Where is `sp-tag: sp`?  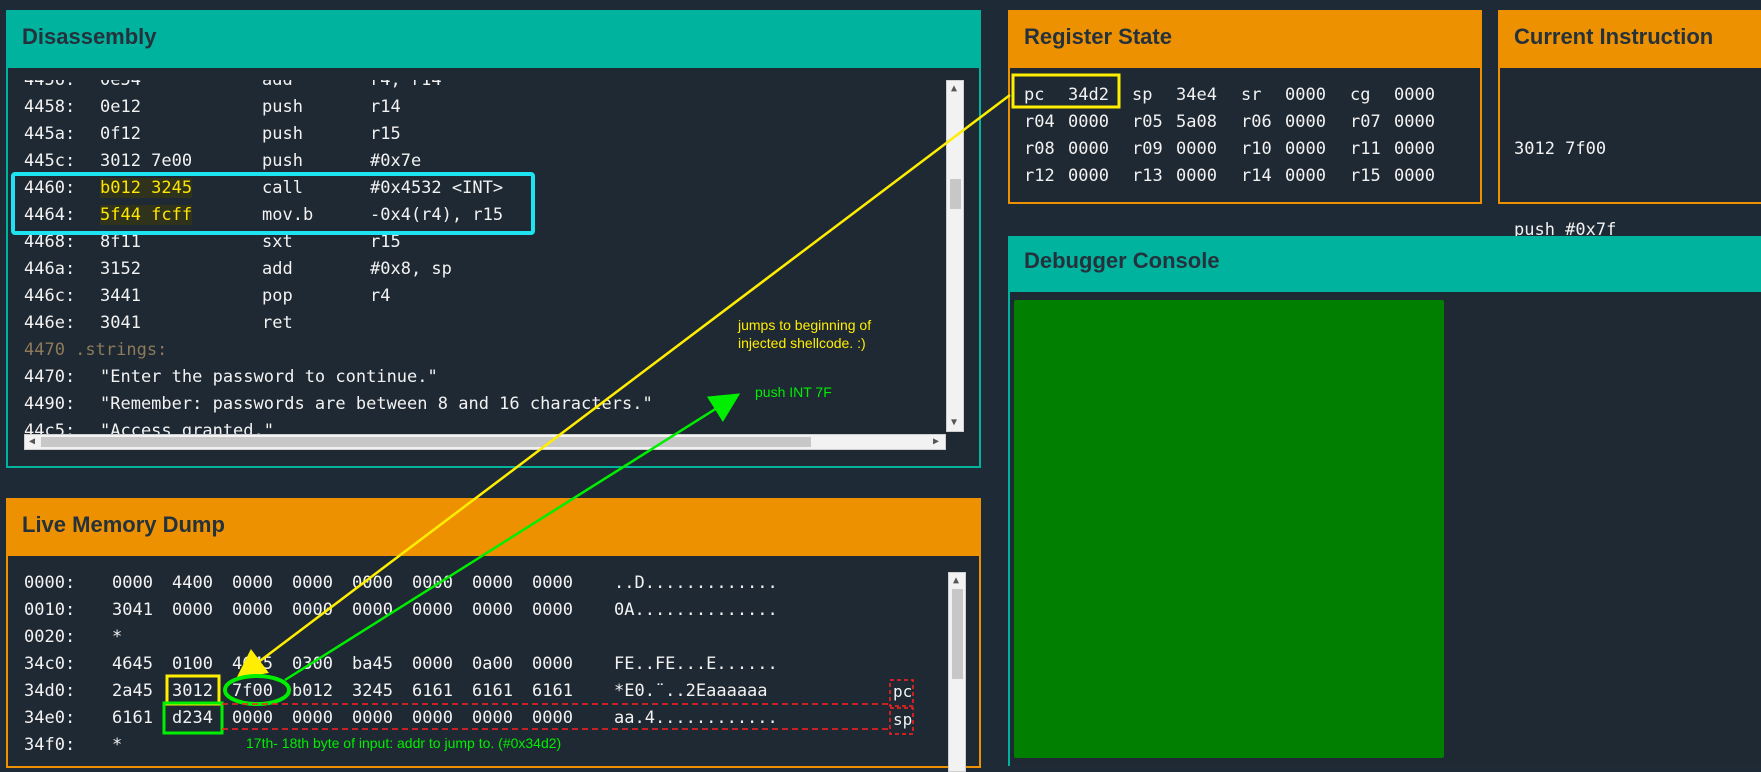
sp-tag: sp is located at coordinates (903, 719).